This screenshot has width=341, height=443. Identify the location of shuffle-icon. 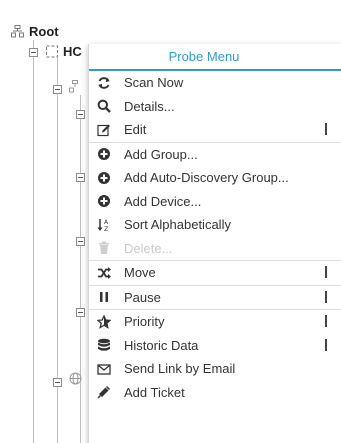
(104, 273).